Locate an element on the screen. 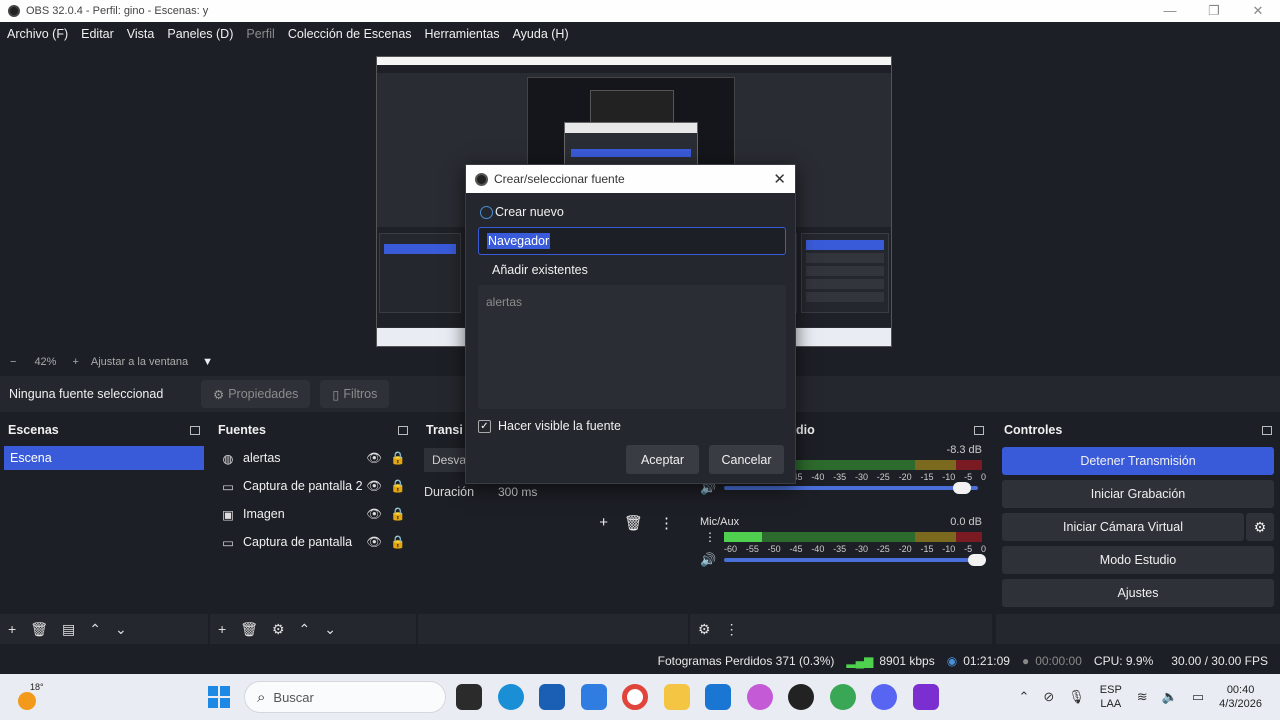  language-indicator: ESP LAA is located at coordinates (1111, 697).